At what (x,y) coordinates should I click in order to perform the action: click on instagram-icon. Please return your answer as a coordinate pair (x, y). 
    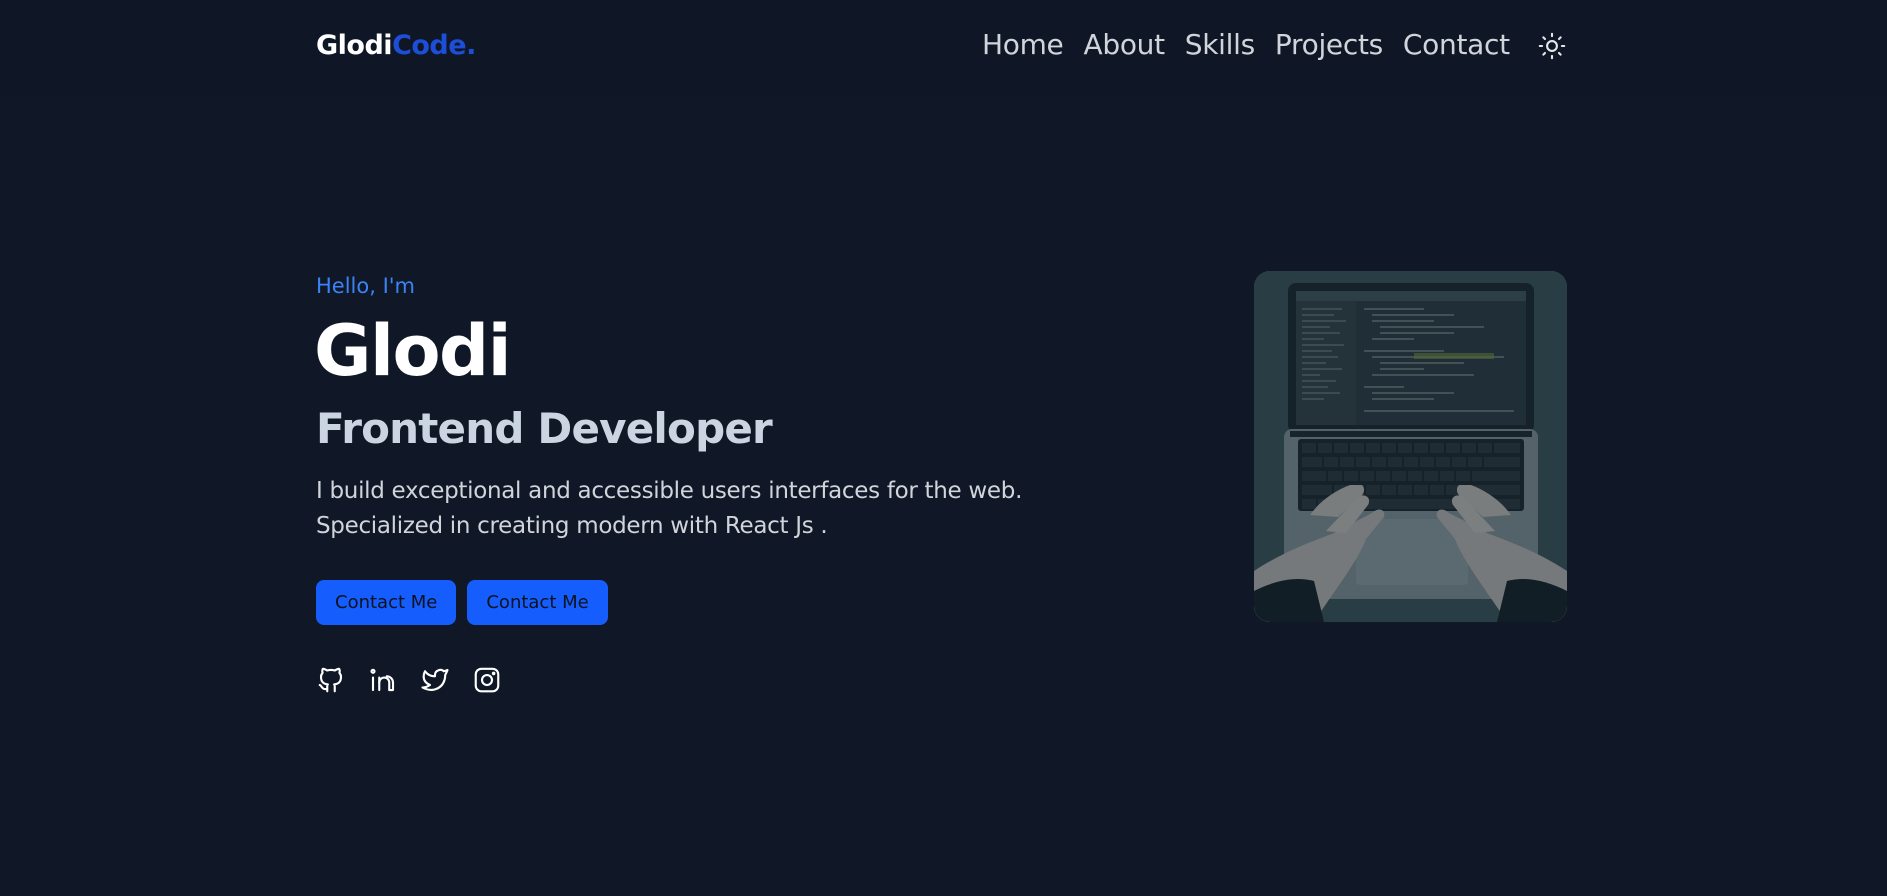
    Looking at the image, I should click on (487, 680).